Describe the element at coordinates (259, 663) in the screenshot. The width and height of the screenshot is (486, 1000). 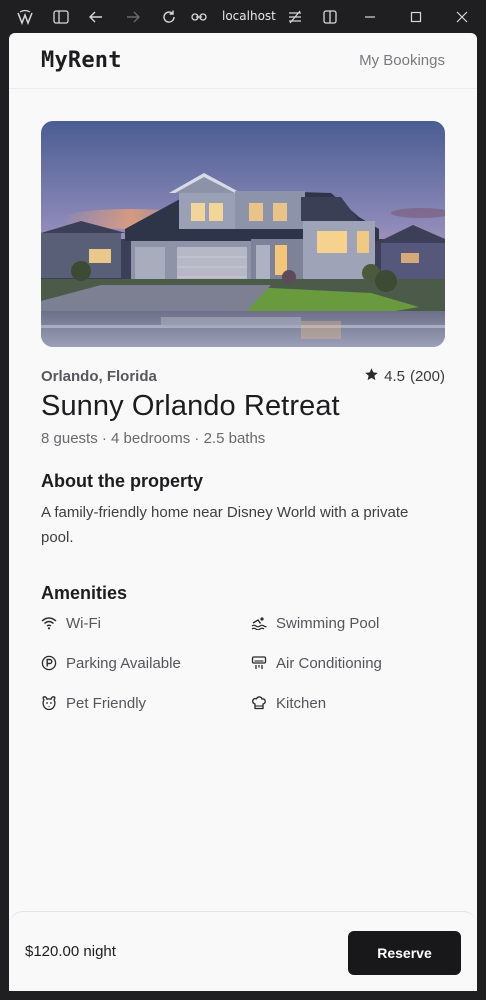
I see `air-conditioning-icon` at that location.